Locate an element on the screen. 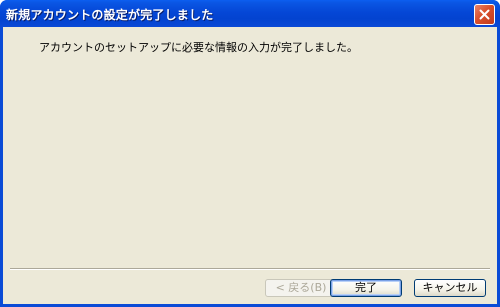 The width and height of the screenshot is (500, 307). button-divider is located at coordinates (250, 269).